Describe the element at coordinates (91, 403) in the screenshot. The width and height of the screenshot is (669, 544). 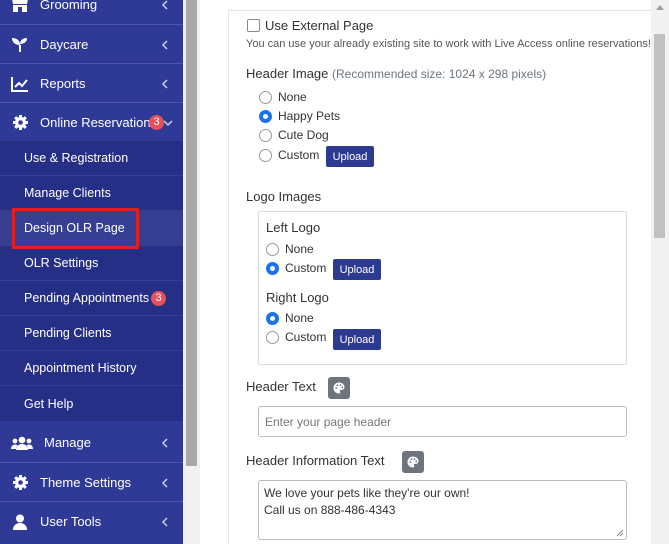
I see `submenu-item-get-help: Get Help` at that location.